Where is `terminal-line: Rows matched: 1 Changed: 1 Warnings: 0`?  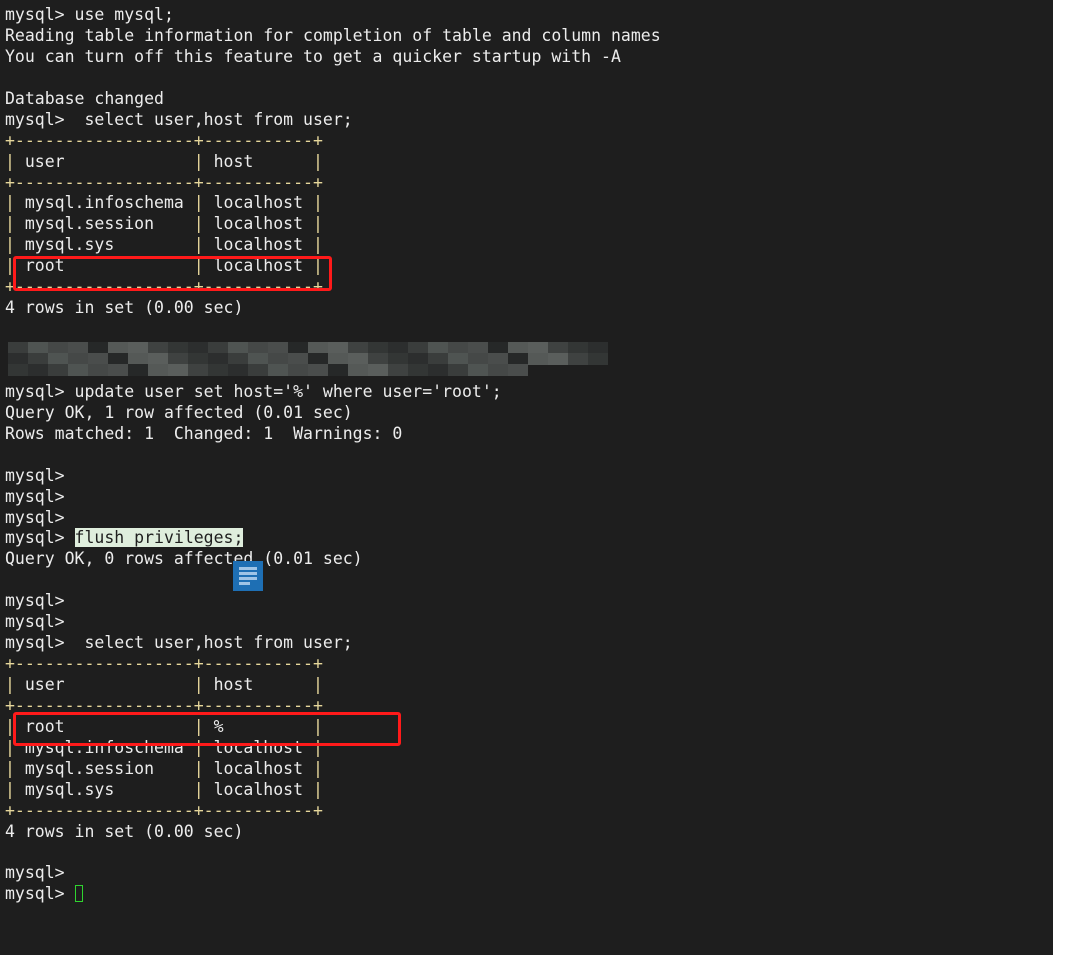 terminal-line: Rows matched: 1 Changed: 1 Warnings: 0 is located at coordinates (333, 434).